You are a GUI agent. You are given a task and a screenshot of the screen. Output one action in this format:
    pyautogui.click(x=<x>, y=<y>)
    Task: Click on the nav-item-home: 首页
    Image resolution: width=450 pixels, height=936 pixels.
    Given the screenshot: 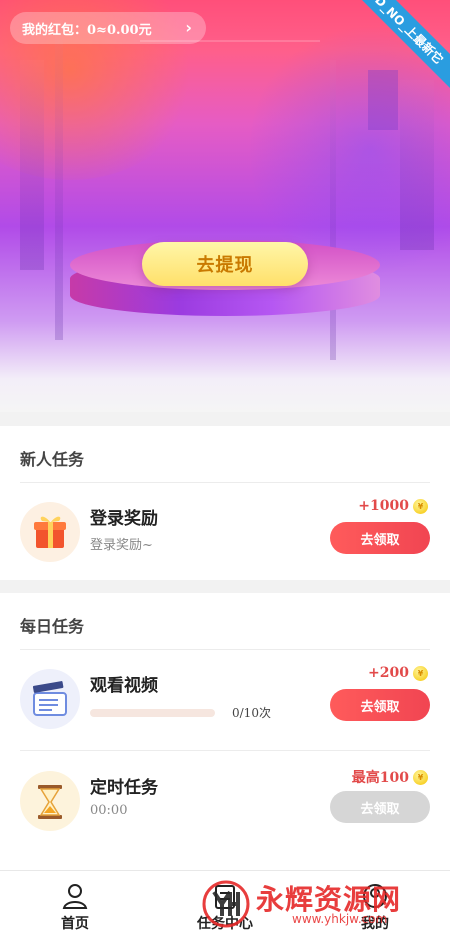 What is the action you would take?
    pyautogui.click(x=75, y=903)
    